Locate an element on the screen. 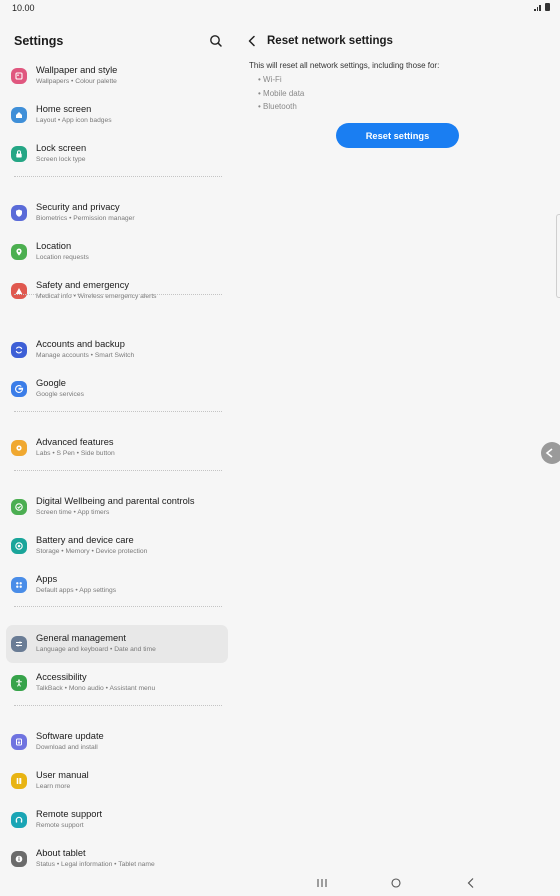 This screenshot has height=896, width=560. settings-item-title: Battery and device care is located at coordinates (85, 540).